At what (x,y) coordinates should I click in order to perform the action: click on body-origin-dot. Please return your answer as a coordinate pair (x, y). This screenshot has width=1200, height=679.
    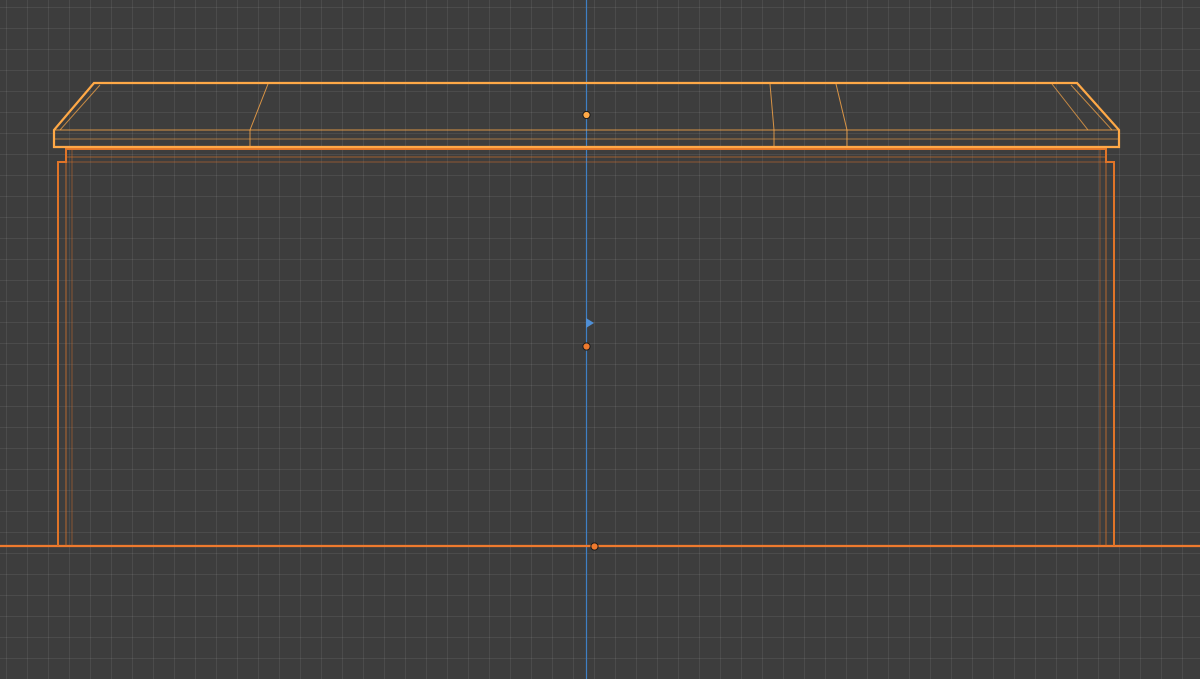
    Looking at the image, I should click on (586, 346).